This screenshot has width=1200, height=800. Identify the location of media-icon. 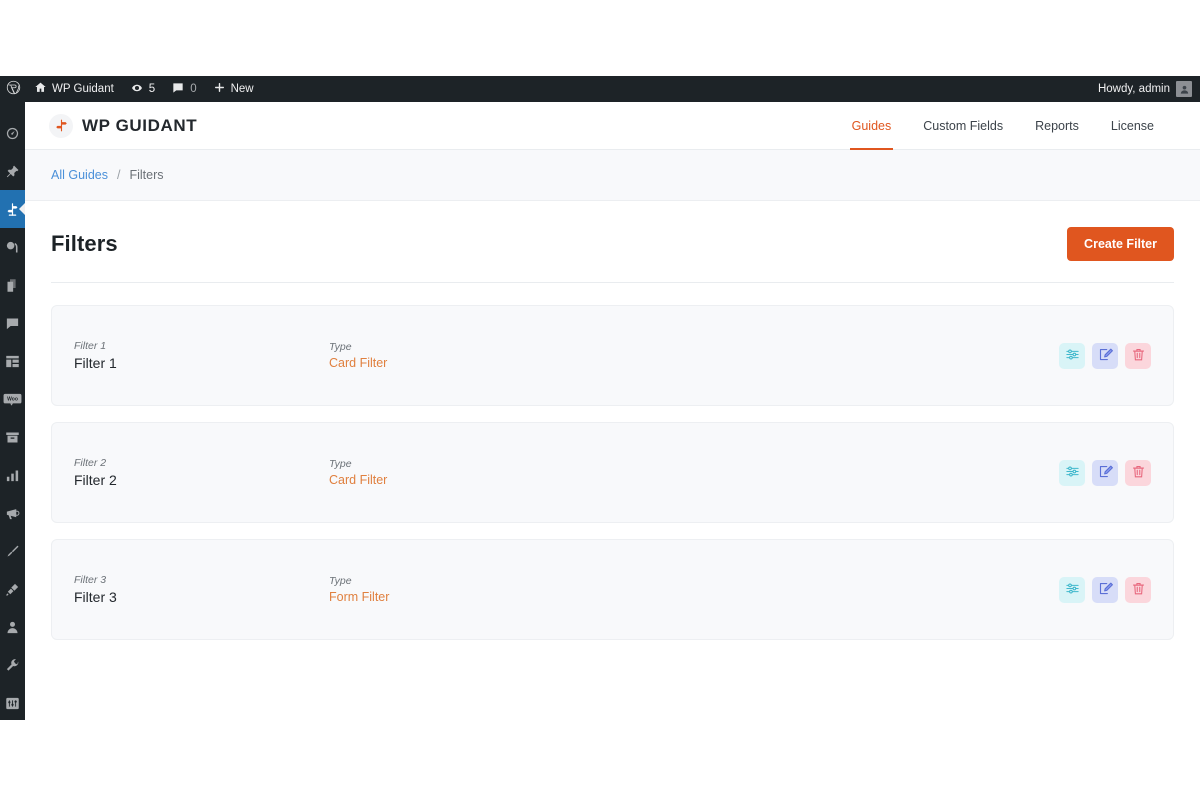
(12, 247).